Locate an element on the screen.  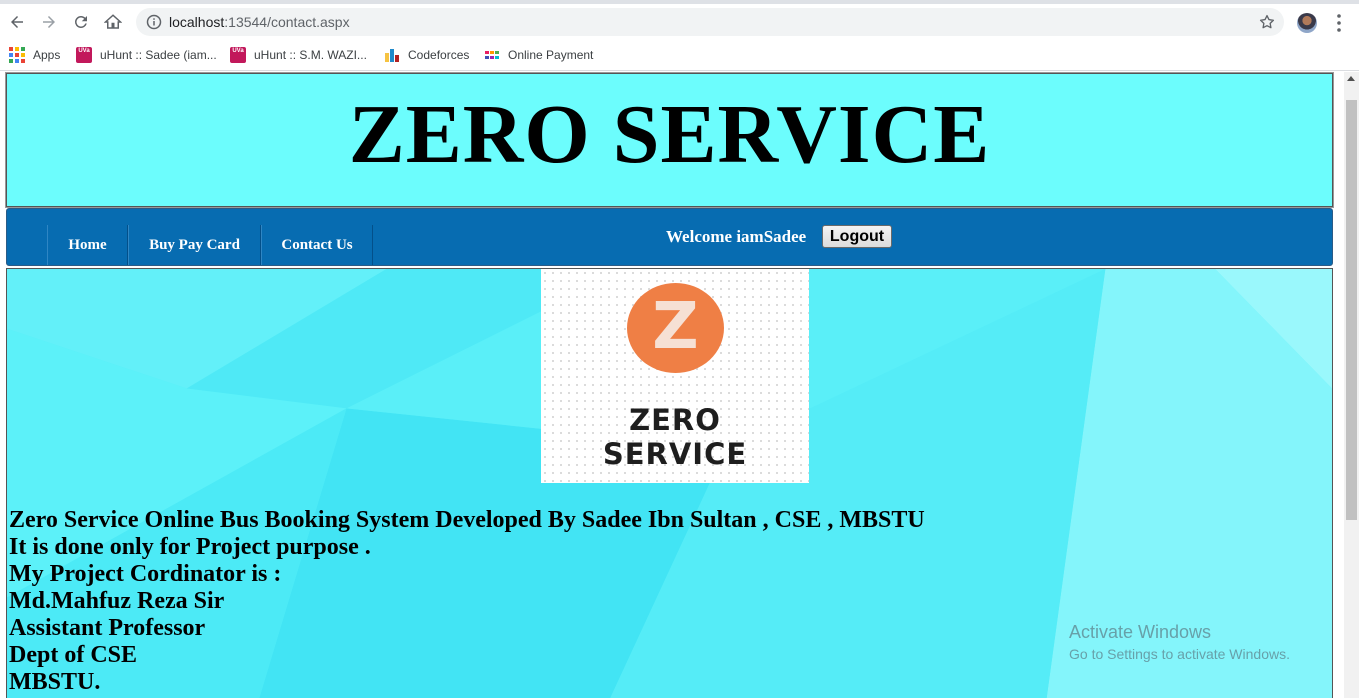
bookmark-online-payment: Online Payment is located at coordinates (538, 55).